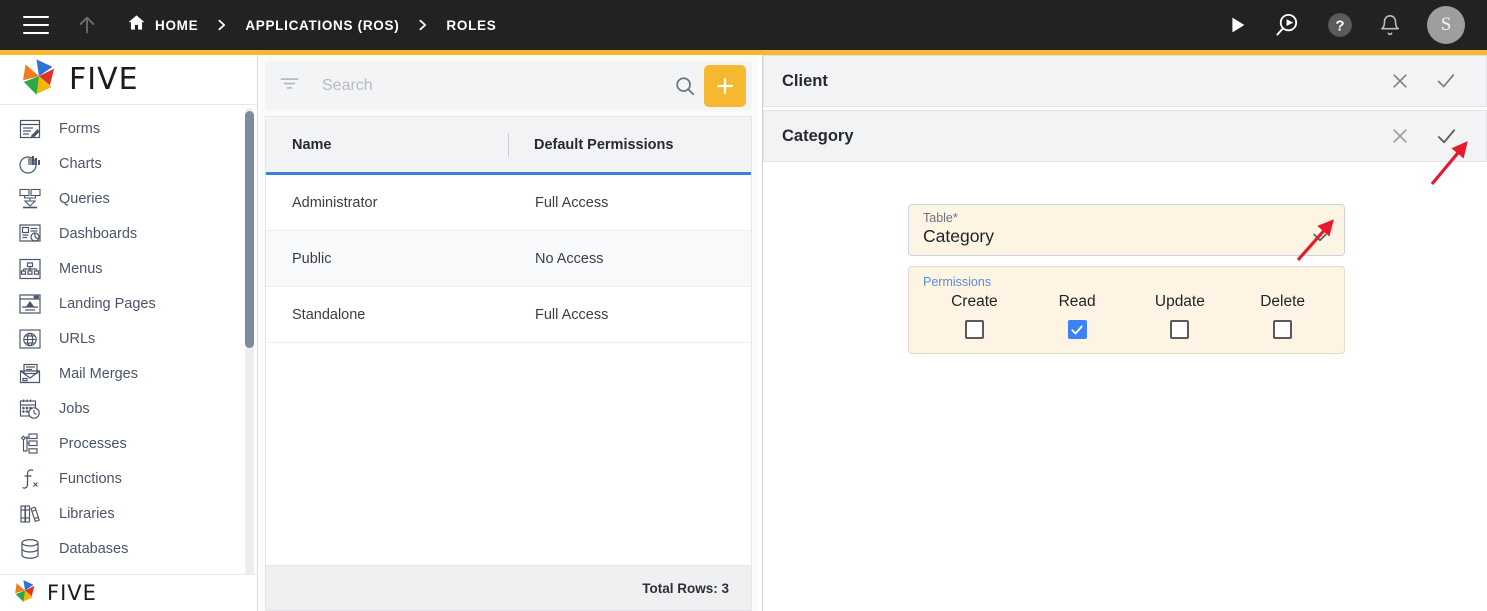 This screenshot has width=1487, height=611. What do you see at coordinates (128, 478) in the screenshot?
I see `sidebar-item-functions: Functions` at bounding box center [128, 478].